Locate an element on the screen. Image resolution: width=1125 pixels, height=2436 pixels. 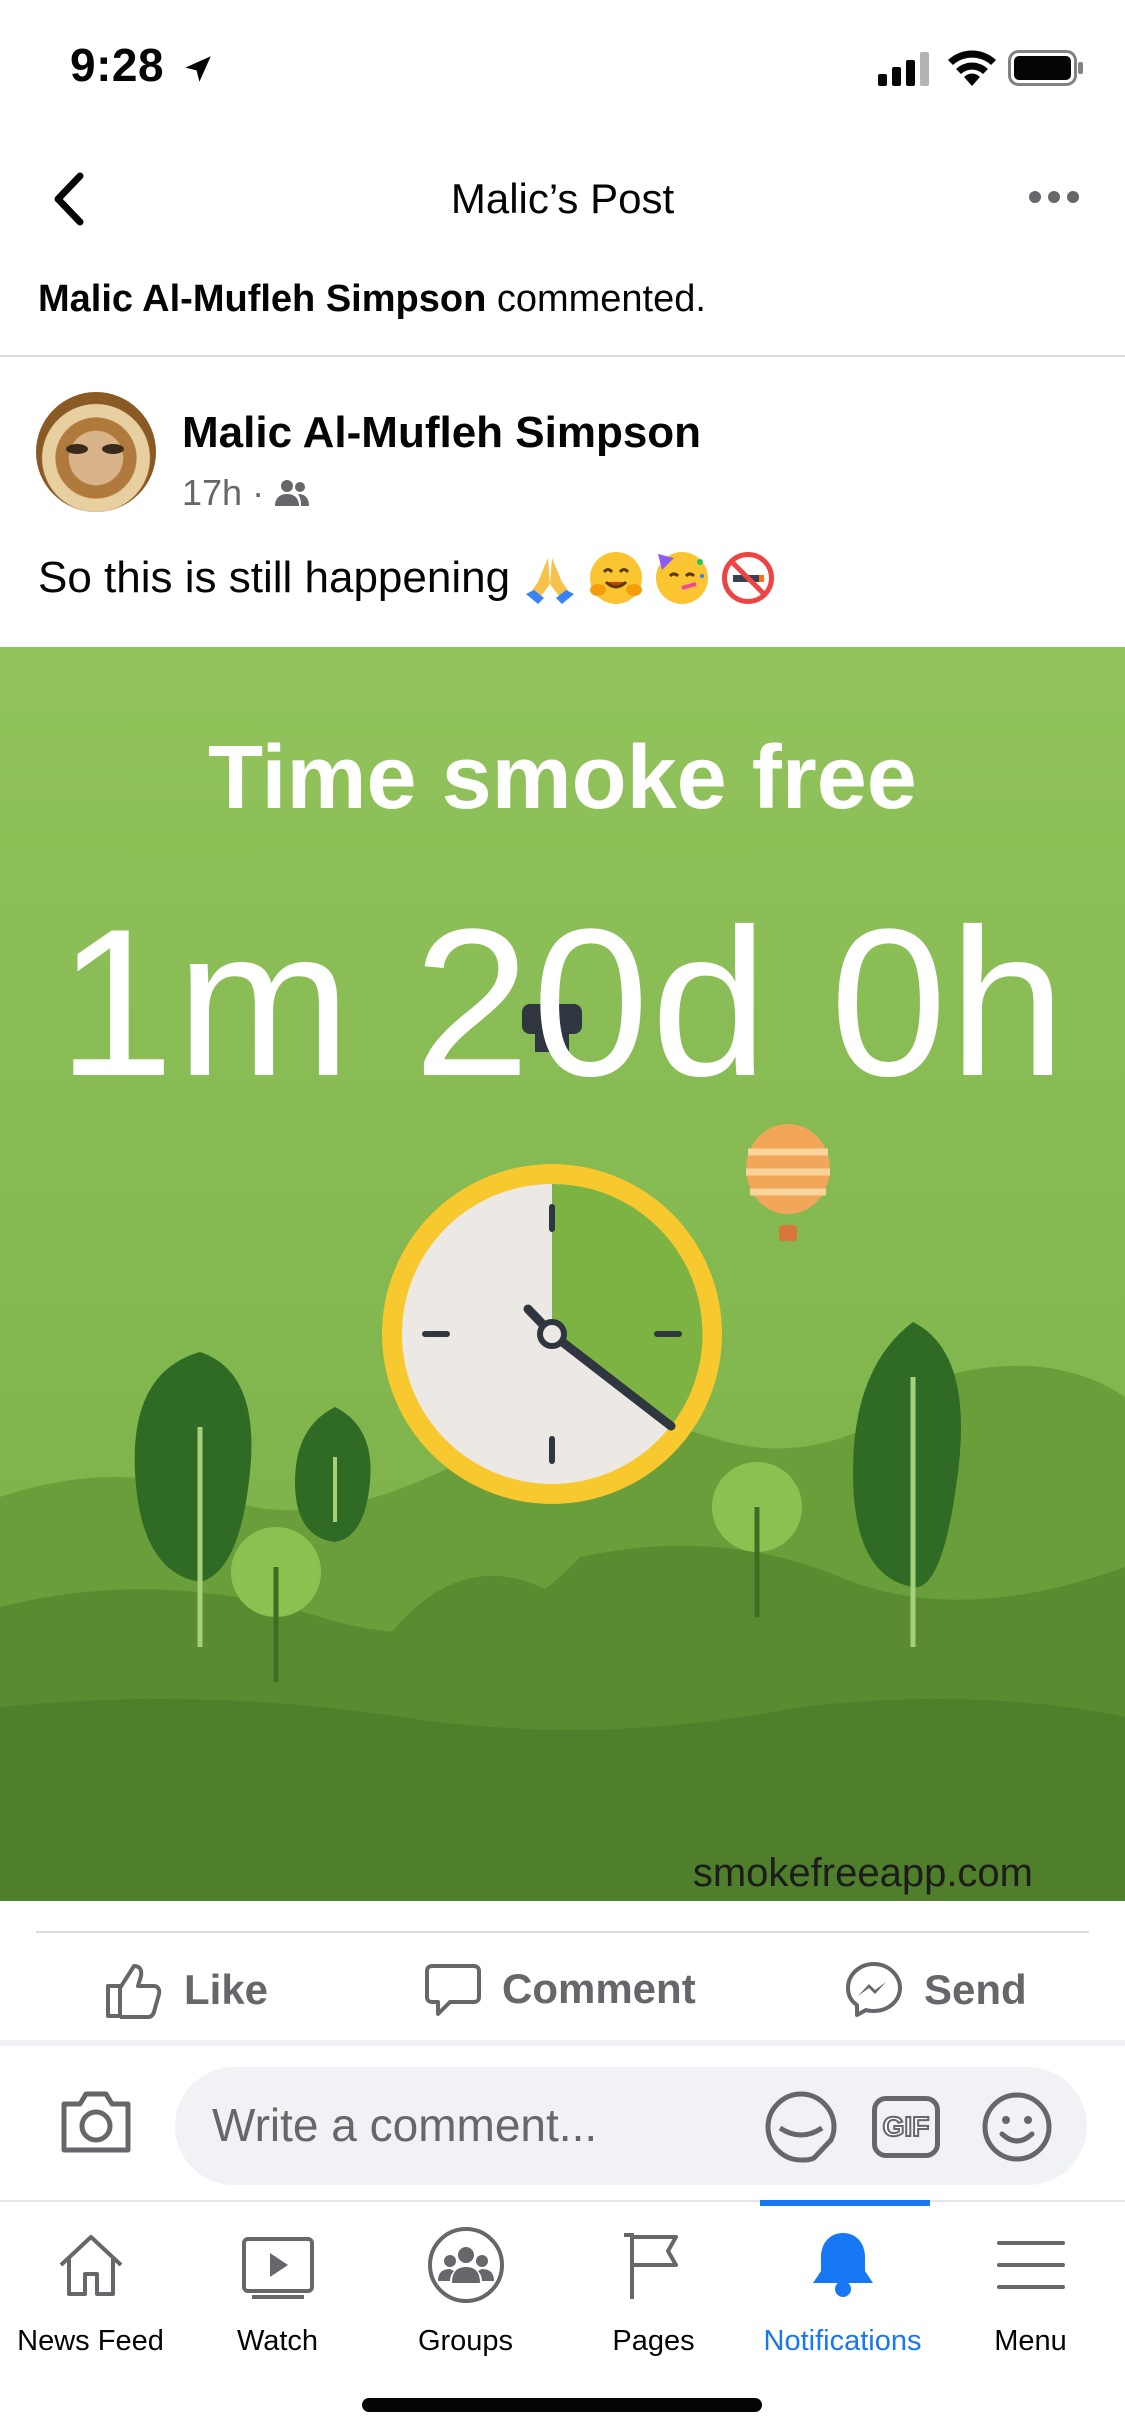
folded-hands-emoji is located at coordinates (550, 578).